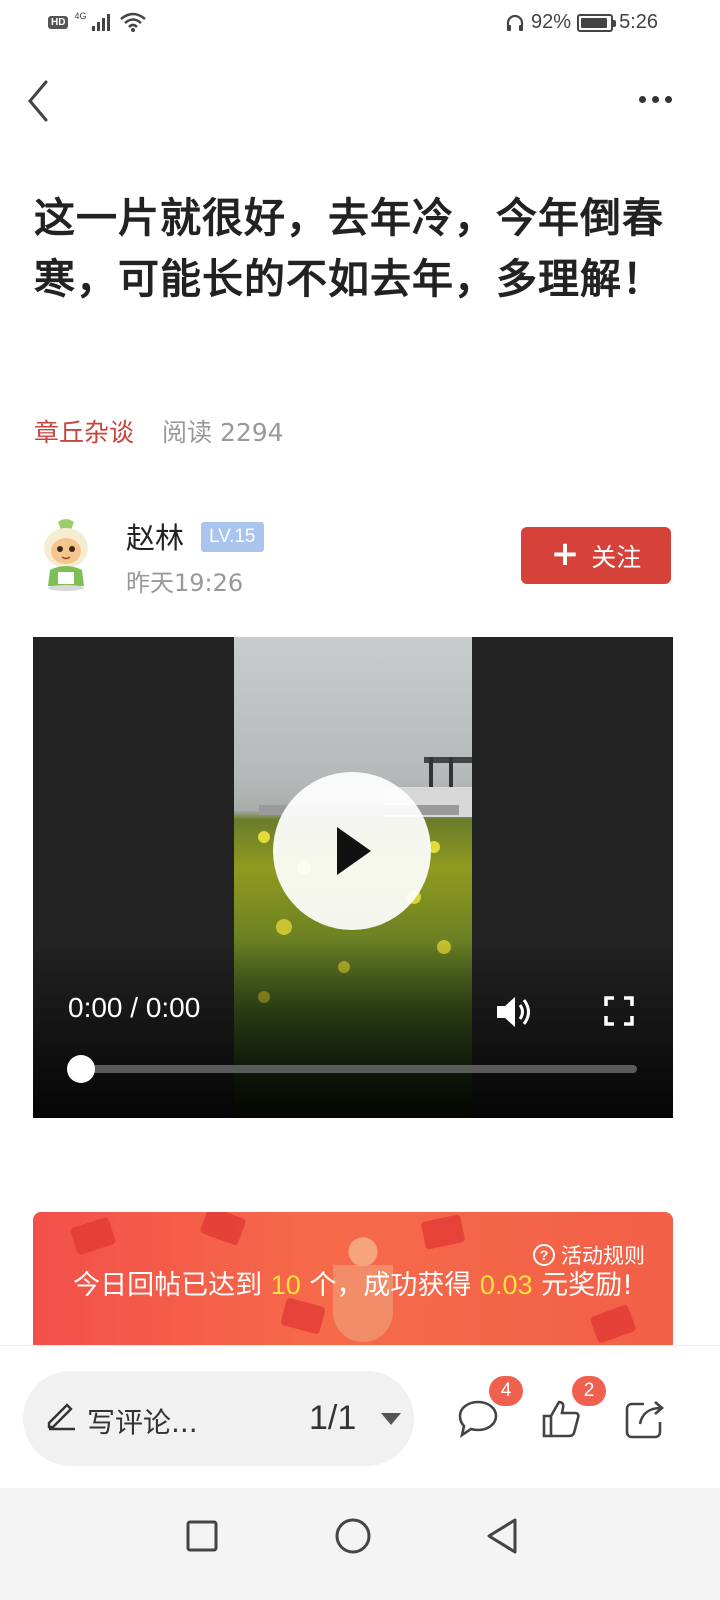 The width and height of the screenshot is (720, 1600). What do you see at coordinates (551, 22) in the screenshot?
I see `battery-percent: 92%` at bounding box center [551, 22].